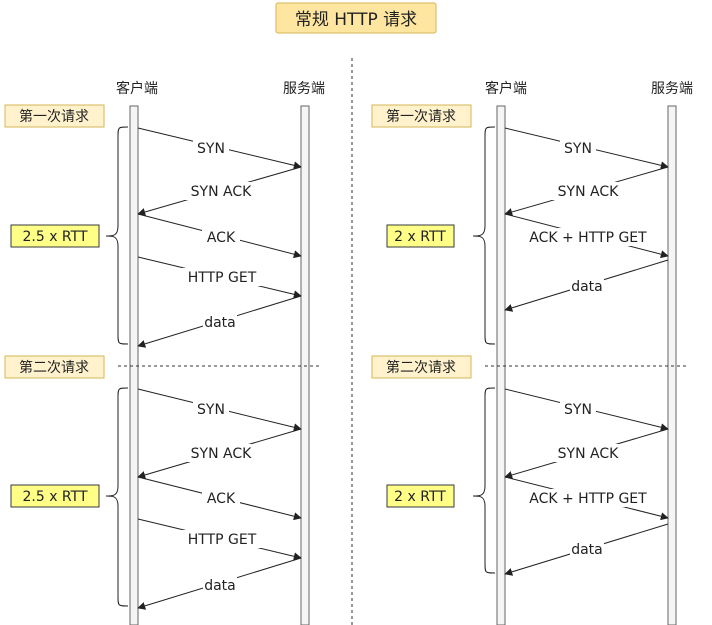 Image resolution: width=712 pixels, height=625 pixels. I want to click on panel-2-request-1-brace, so click(484, 235).